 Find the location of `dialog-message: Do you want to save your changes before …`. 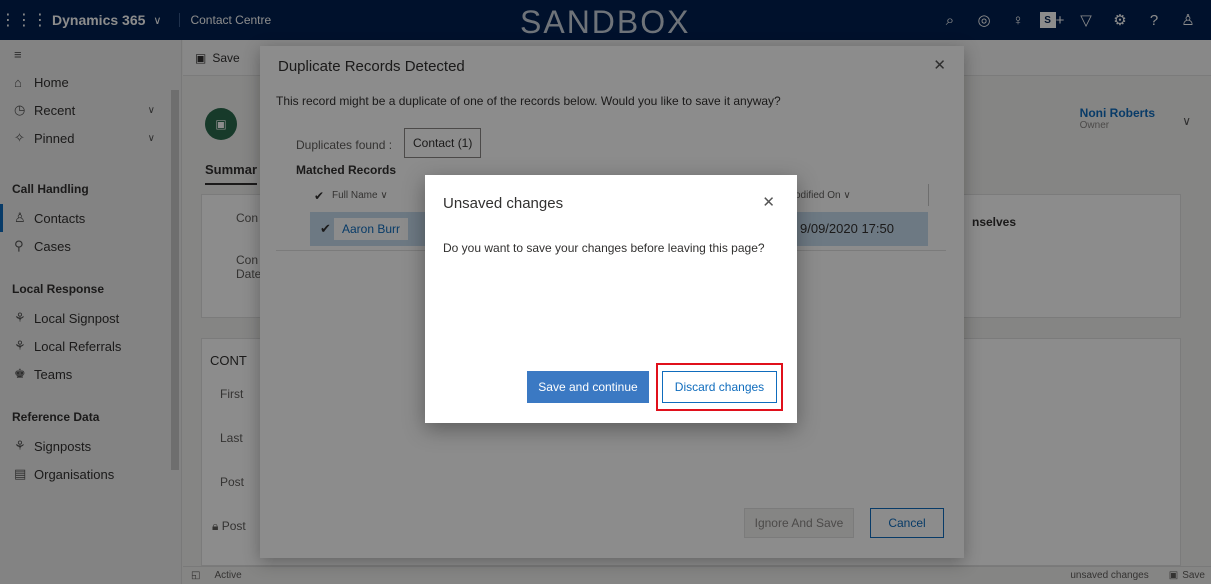

dialog-message: Do you want to save your changes before … is located at coordinates (604, 248).